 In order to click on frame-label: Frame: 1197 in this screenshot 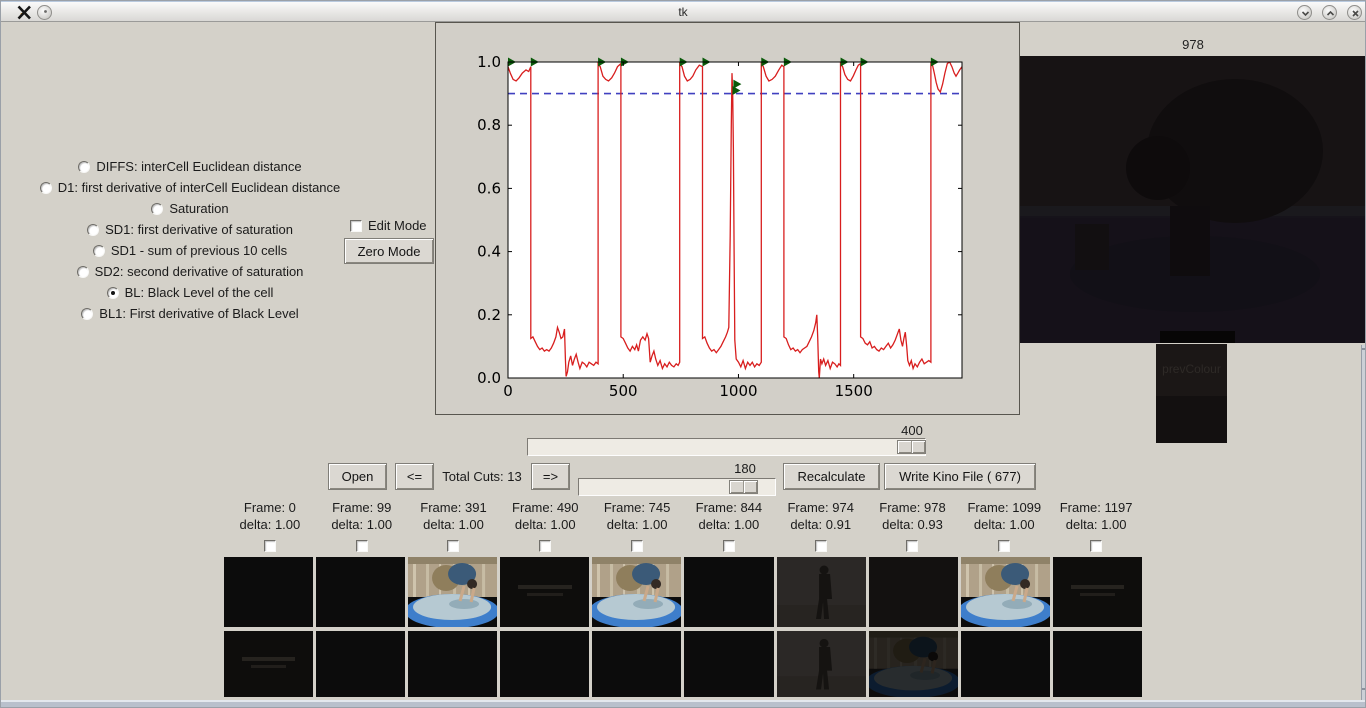, I will do `click(1096, 507)`.